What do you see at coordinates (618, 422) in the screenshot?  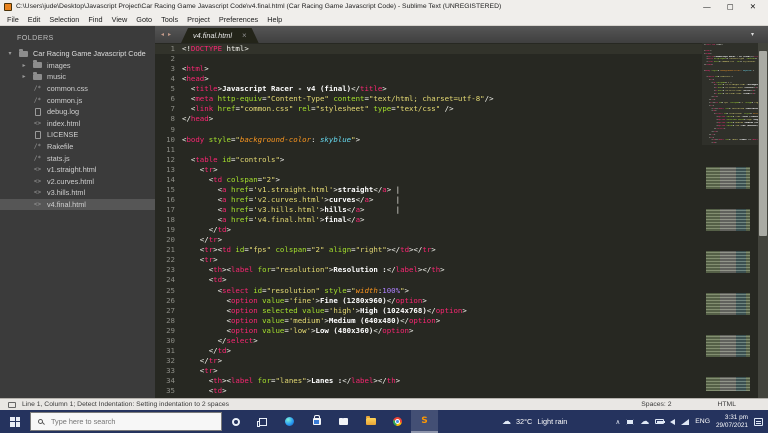 I see `tray-expand-icon: ∧` at bounding box center [618, 422].